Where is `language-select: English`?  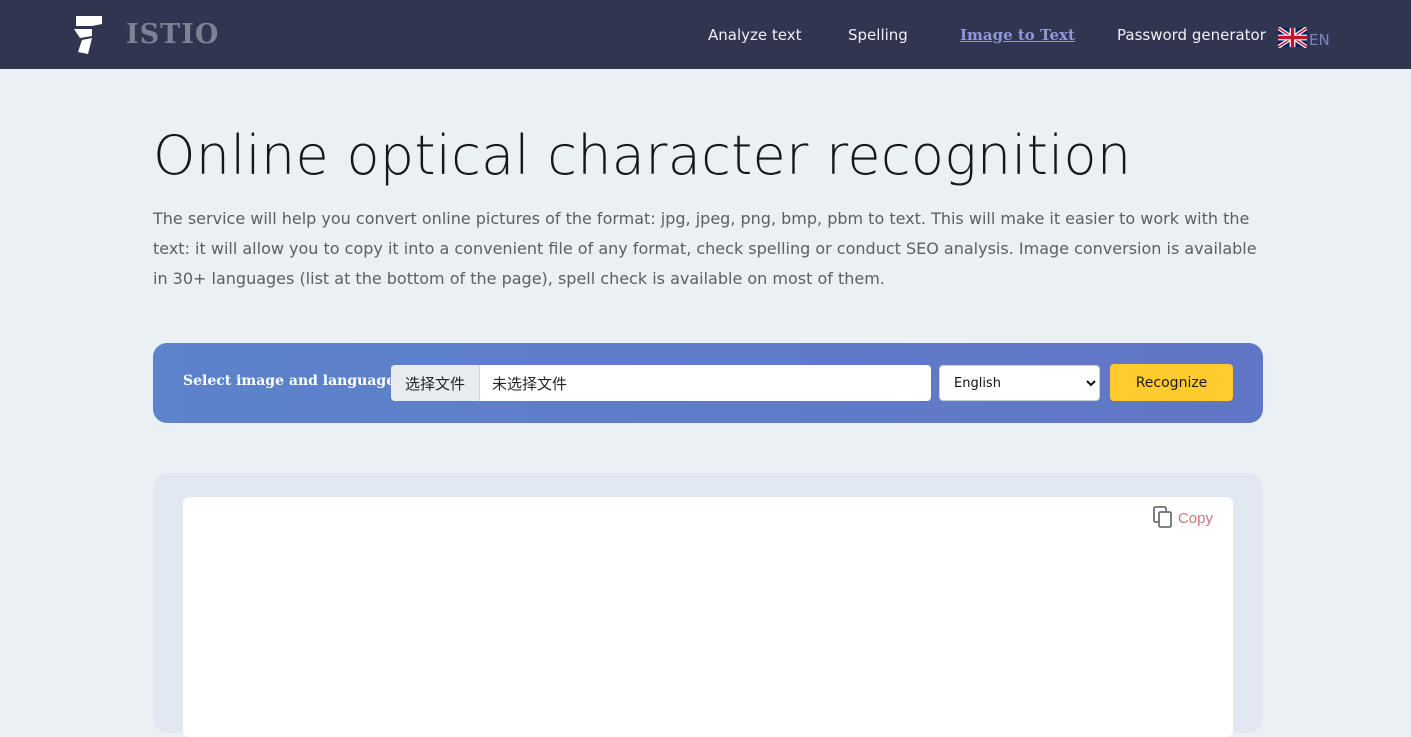 language-select: English is located at coordinates (1019, 383).